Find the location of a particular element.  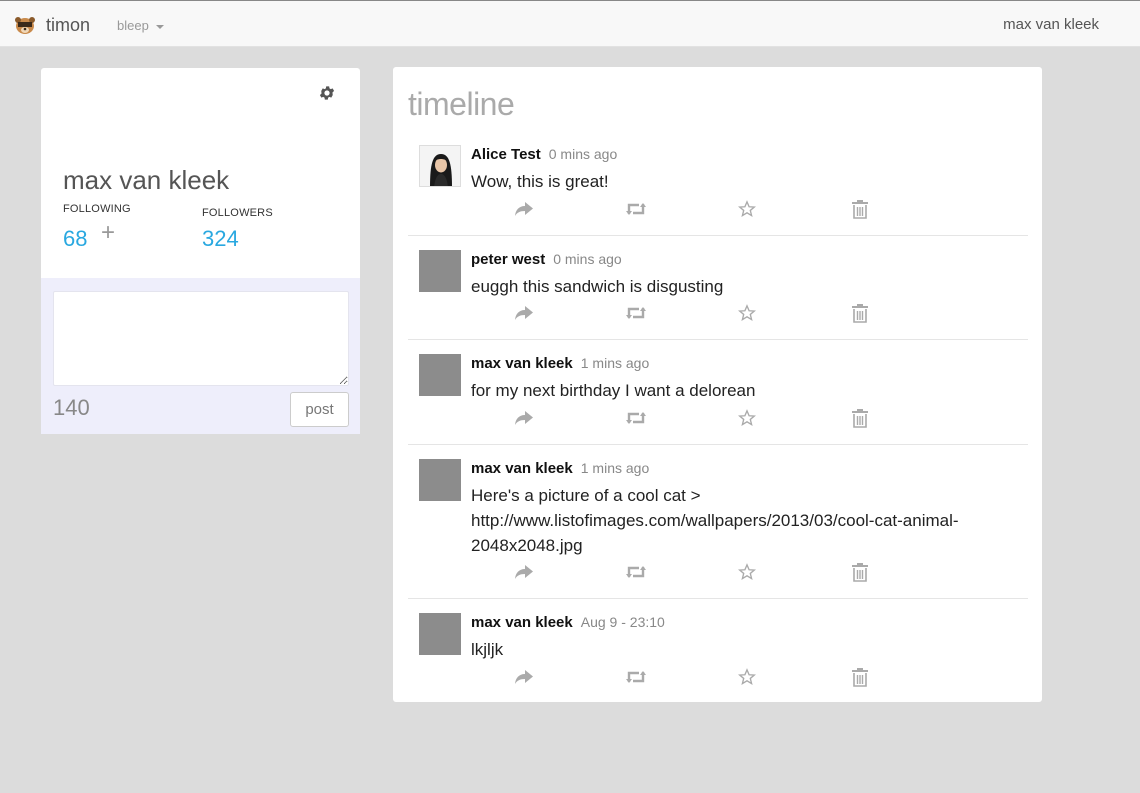

add-following-icon: + is located at coordinates (108, 233).